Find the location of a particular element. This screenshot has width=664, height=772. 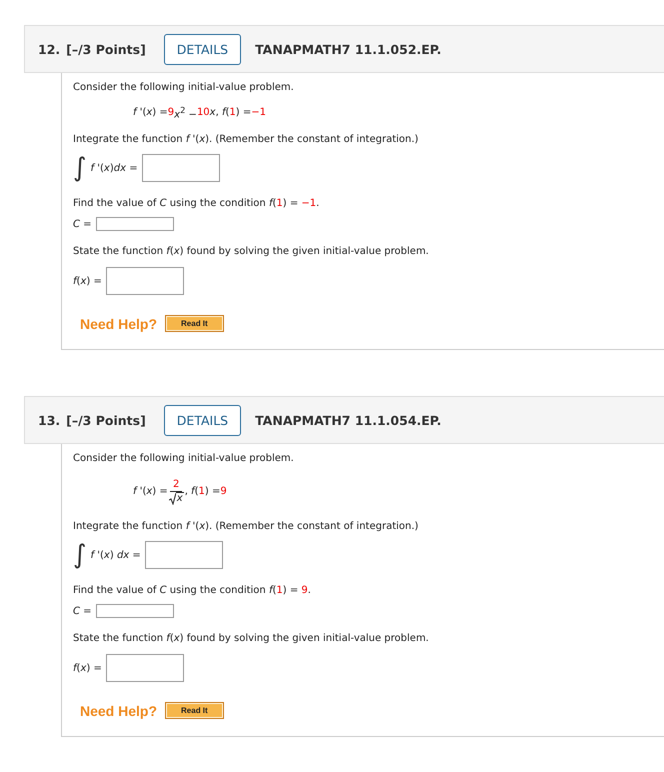

constant-instruction: Find the value of C using the condition f(1) = −1. is located at coordinates (196, 204).